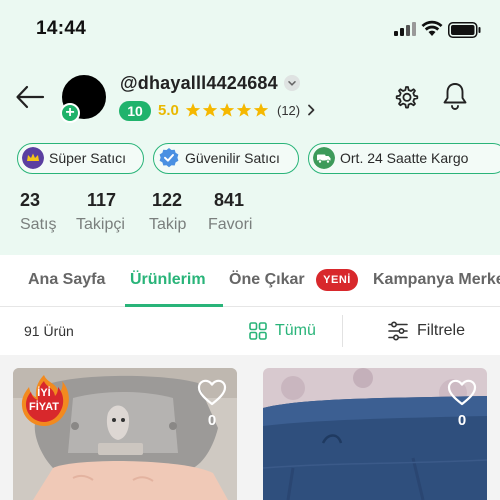 This screenshot has height=500, width=500. Describe the element at coordinates (230, 224) in the screenshot. I see `stat-label: Favori` at that location.